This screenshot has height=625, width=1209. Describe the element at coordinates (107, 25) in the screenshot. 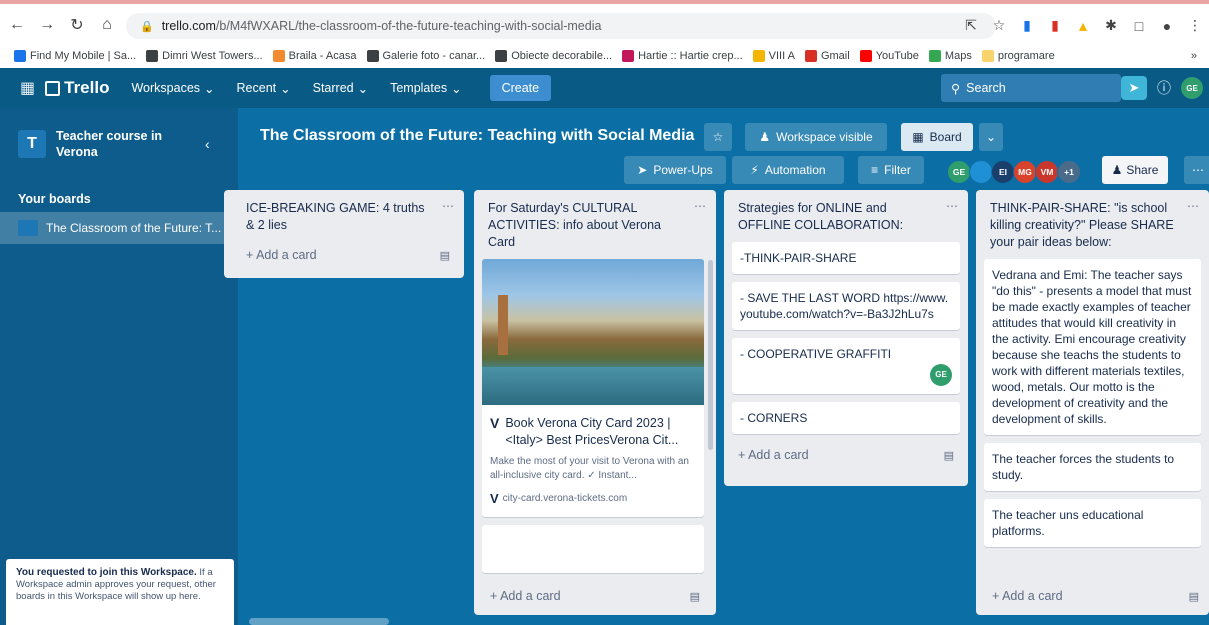

I see `home-icon: ⌂` at that location.